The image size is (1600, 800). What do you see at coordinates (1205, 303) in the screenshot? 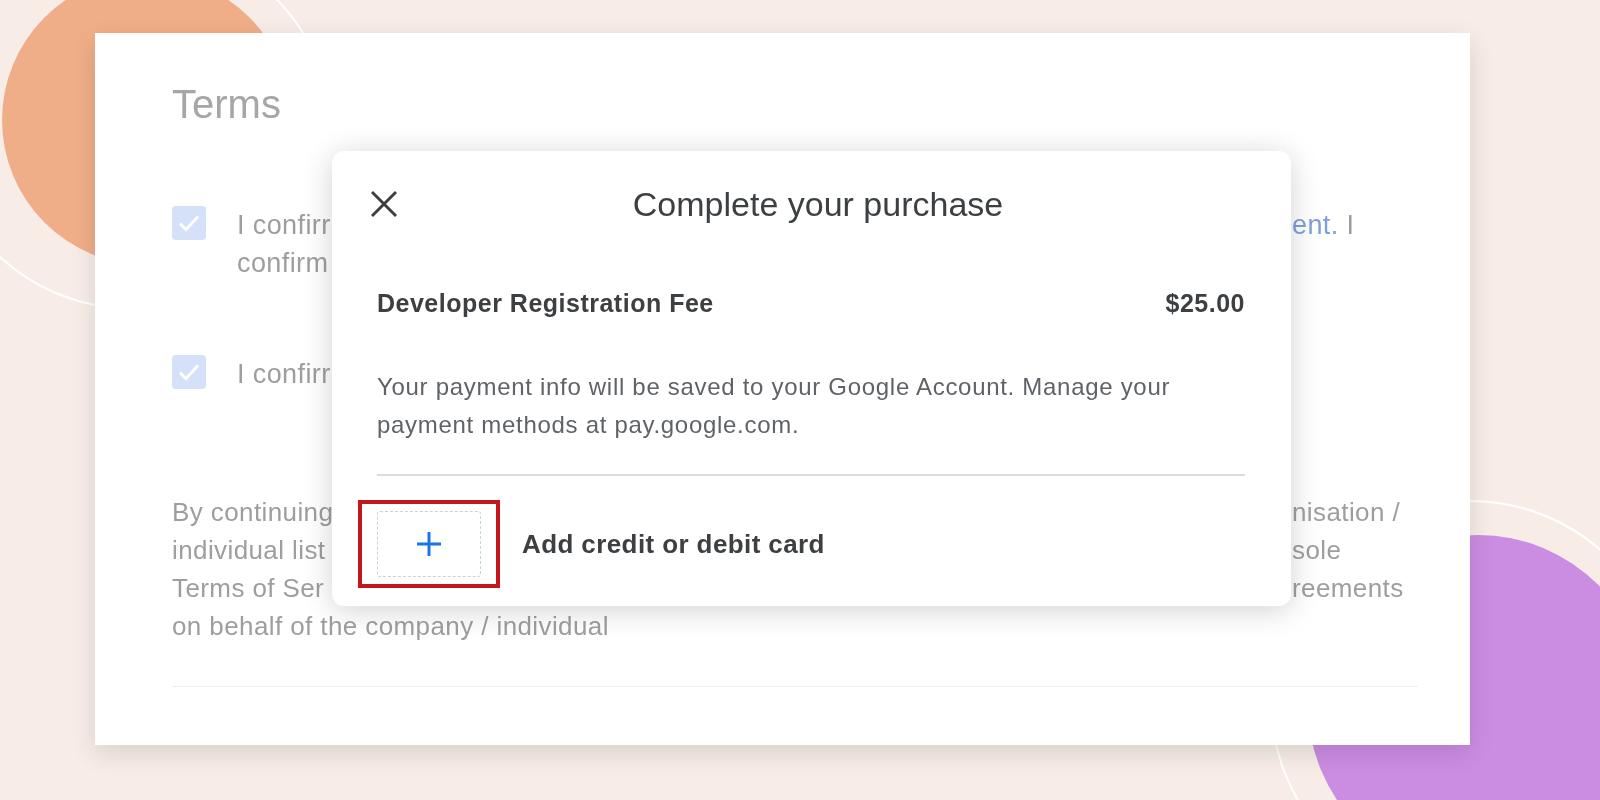
I see `item-price: $25.00` at bounding box center [1205, 303].